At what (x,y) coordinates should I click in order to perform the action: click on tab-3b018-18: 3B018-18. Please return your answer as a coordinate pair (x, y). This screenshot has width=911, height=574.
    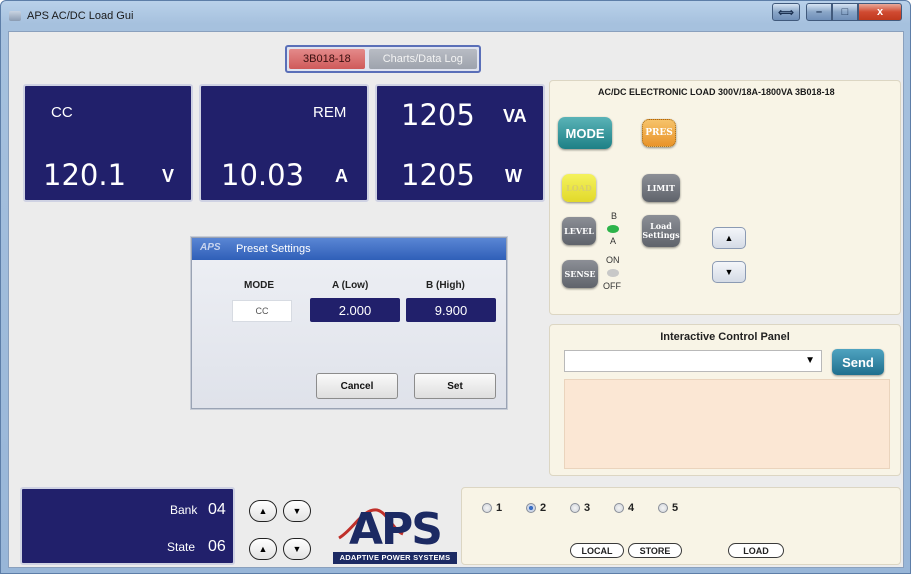
    Looking at the image, I should click on (327, 59).